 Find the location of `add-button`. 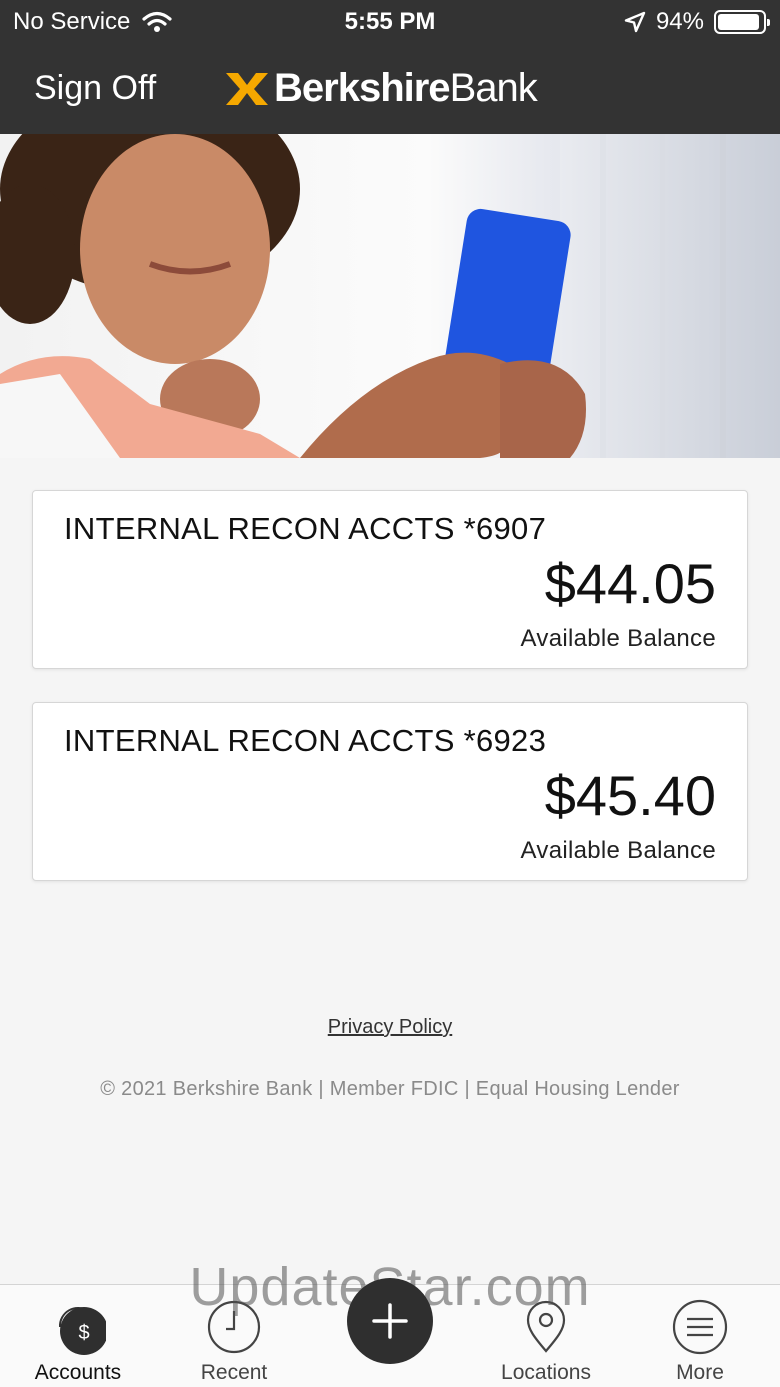

add-button is located at coordinates (390, 1321).